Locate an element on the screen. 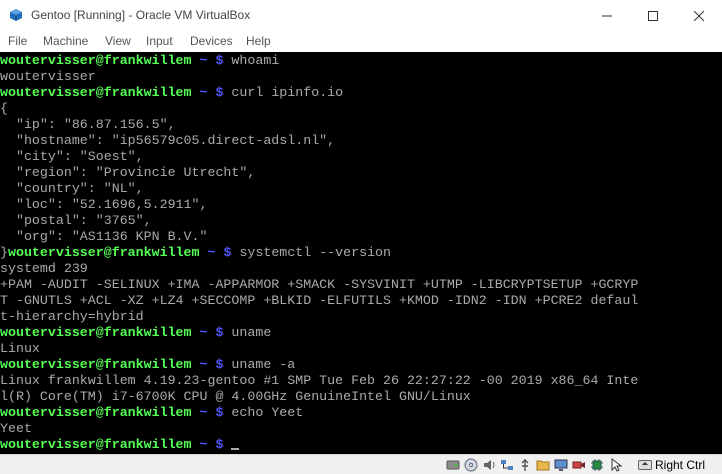 This screenshot has width=722, height=474. audio-icon is located at coordinates (489, 465).